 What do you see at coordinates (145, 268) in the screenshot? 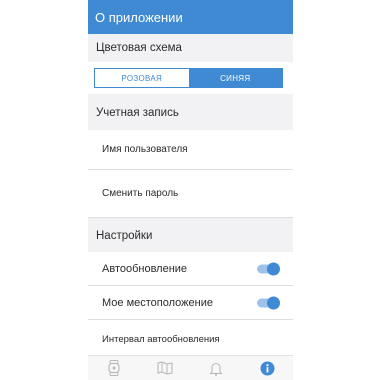
I see `list-item-label: Автообновление` at bounding box center [145, 268].